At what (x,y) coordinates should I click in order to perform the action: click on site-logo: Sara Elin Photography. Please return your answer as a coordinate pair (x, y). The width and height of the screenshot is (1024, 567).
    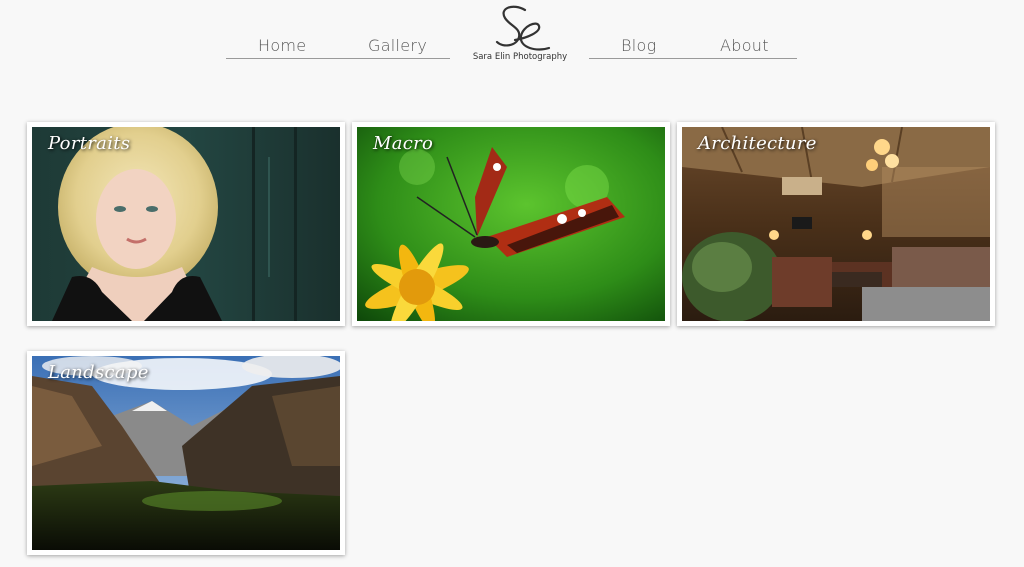
    Looking at the image, I should click on (520, 37).